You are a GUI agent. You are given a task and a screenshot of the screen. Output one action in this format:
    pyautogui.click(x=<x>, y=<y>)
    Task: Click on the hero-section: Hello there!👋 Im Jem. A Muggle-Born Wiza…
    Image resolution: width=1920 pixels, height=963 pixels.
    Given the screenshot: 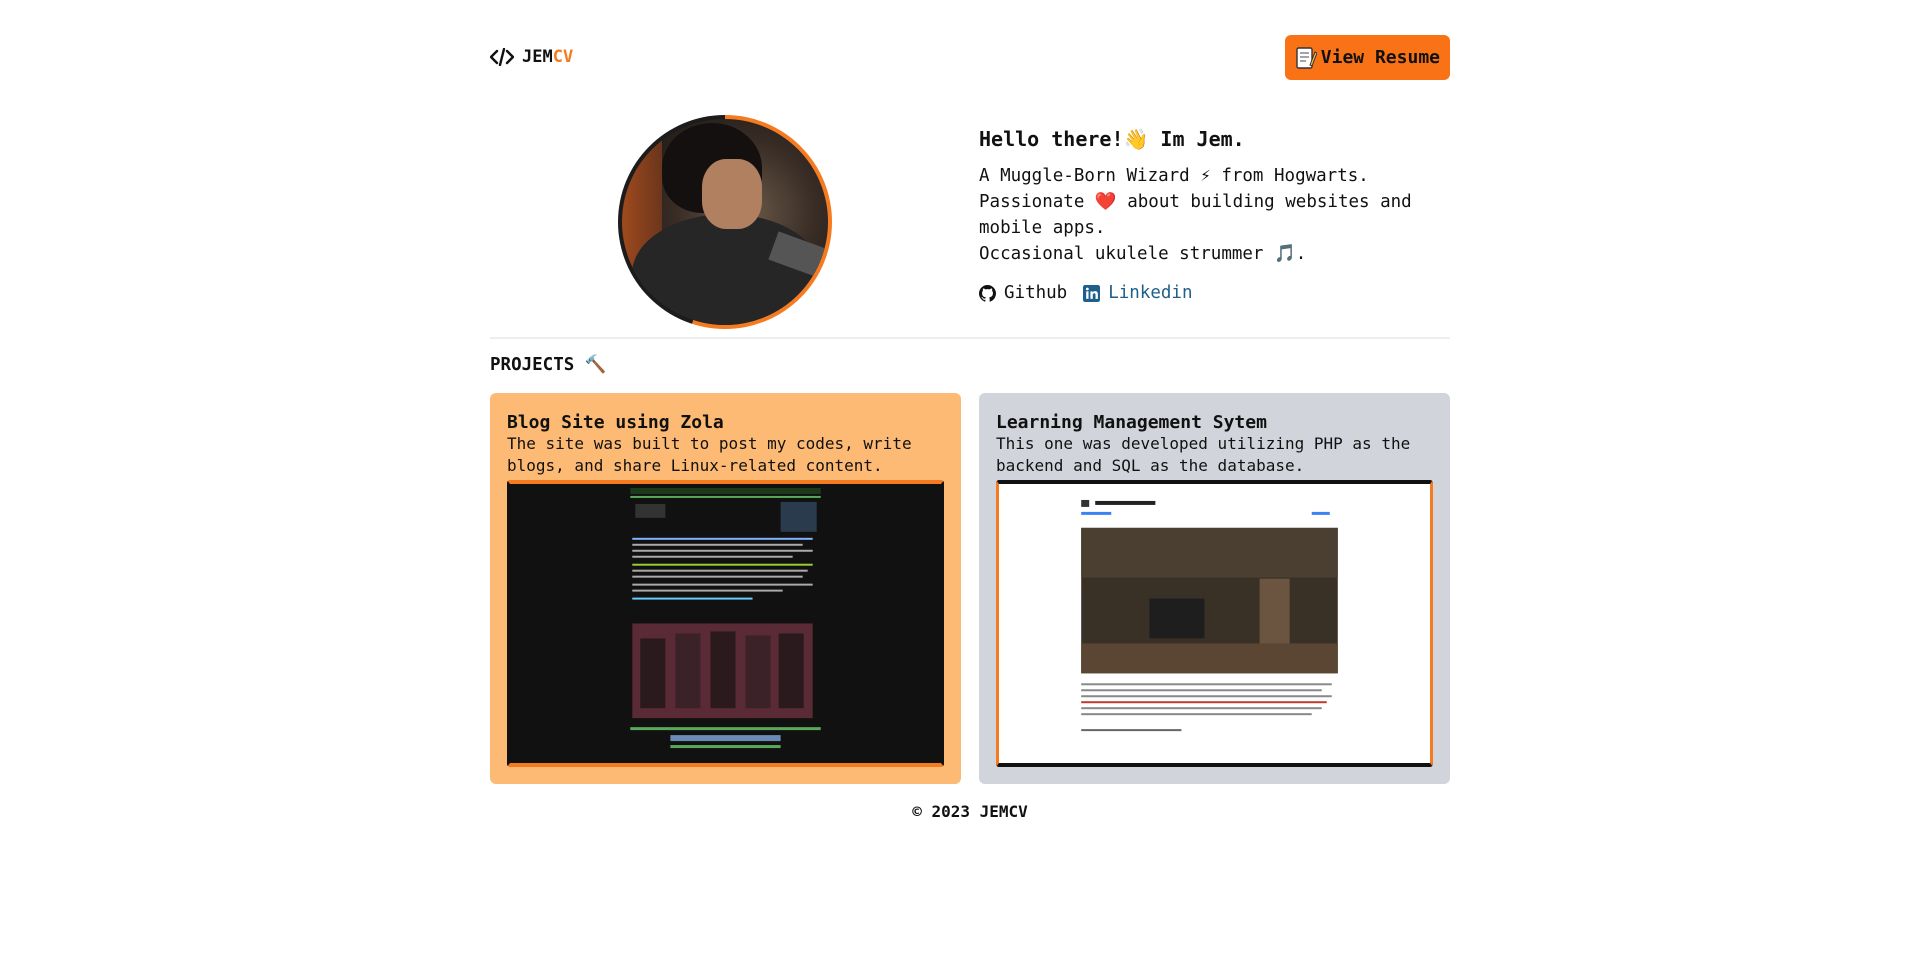 What is the action you would take?
    pyautogui.click(x=970, y=225)
    